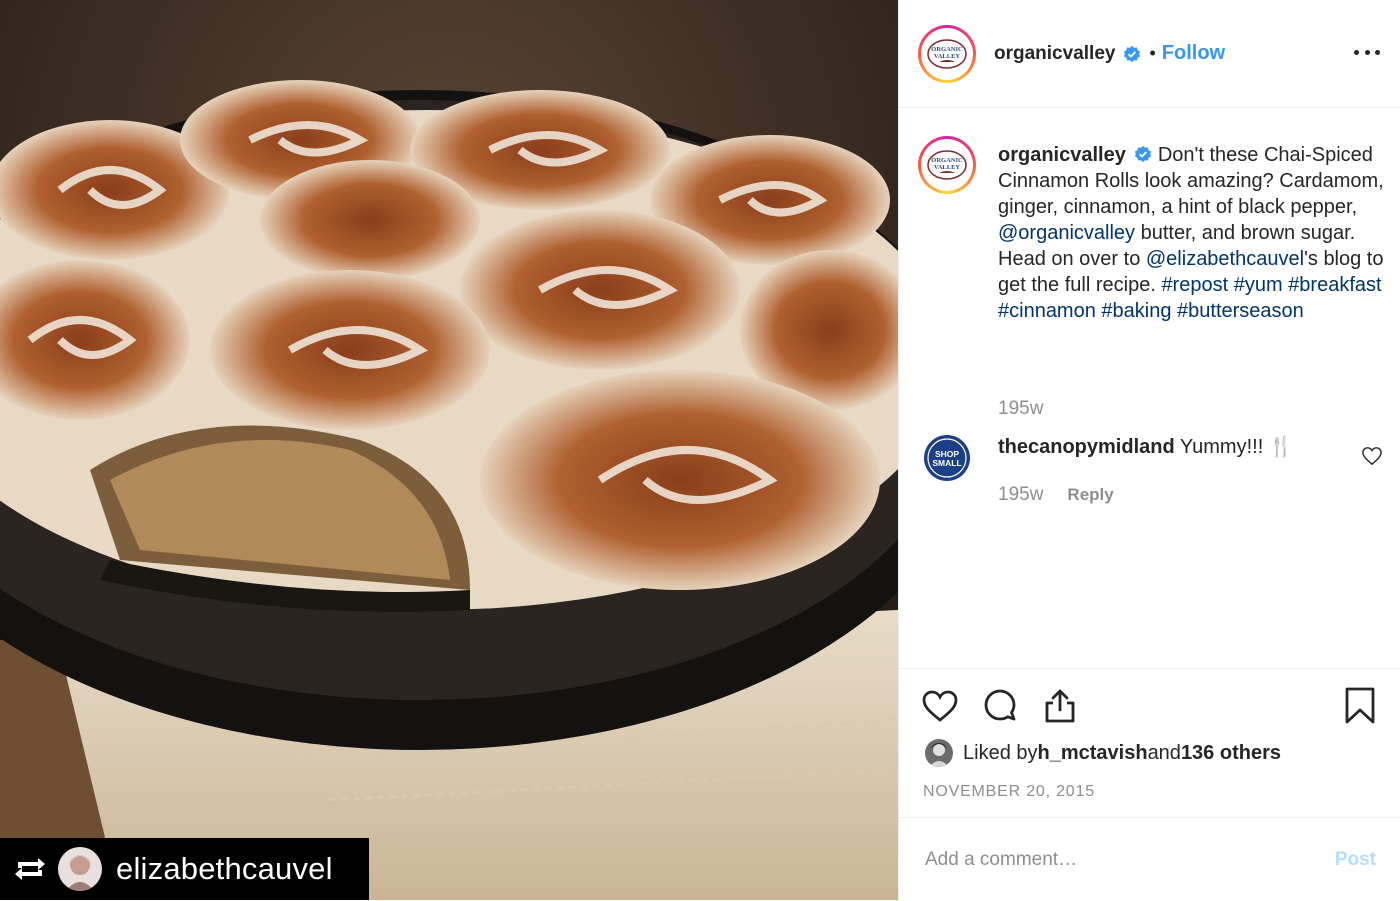 Image resolution: width=1400 pixels, height=901 pixels. Describe the element at coordinates (80, 869) in the screenshot. I see `repost-user-avatar` at that location.